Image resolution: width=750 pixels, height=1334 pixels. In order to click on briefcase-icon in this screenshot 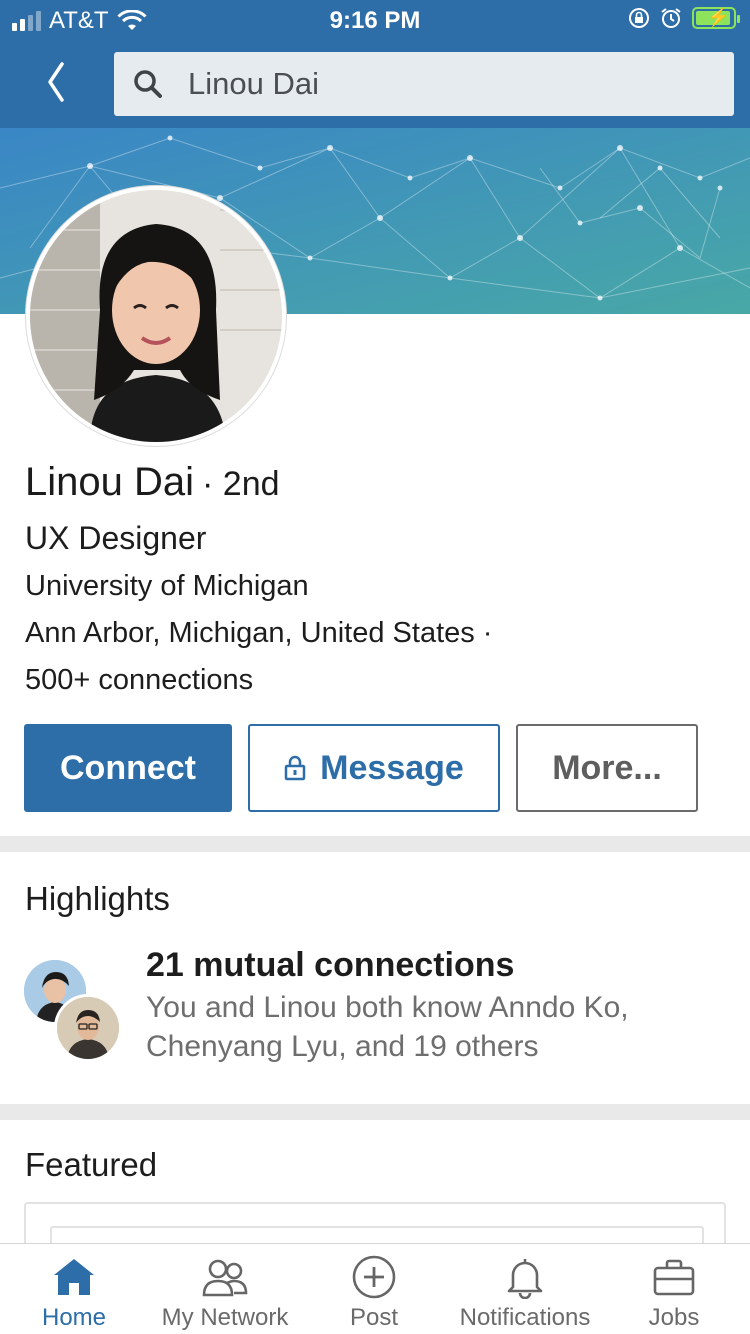, I will do `click(674, 1277)`.